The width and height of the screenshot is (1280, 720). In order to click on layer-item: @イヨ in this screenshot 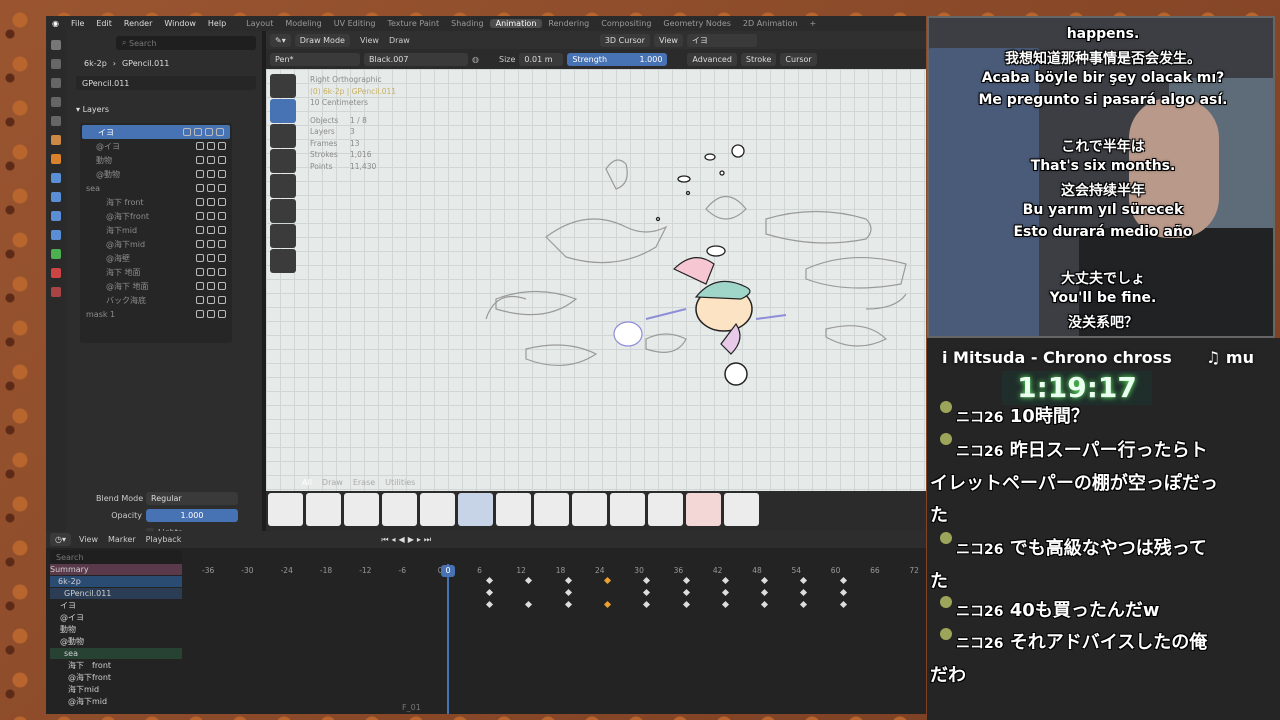, I will do `click(156, 146)`.